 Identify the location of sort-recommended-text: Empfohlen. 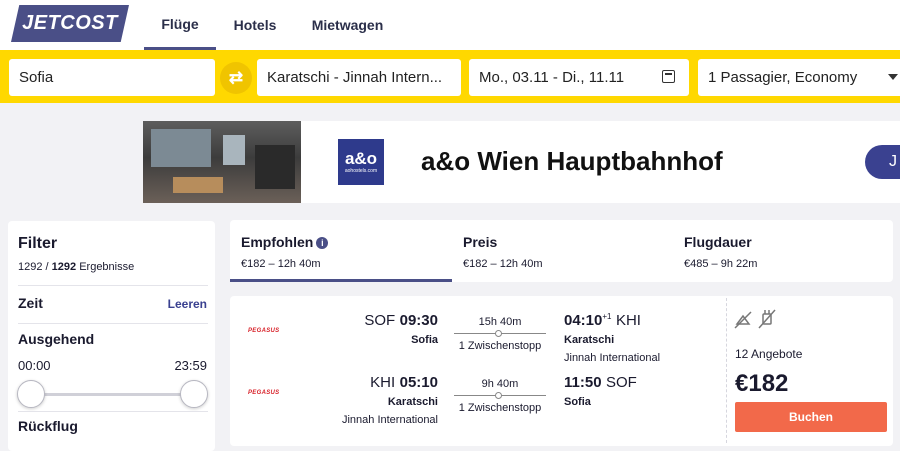
(277, 242).